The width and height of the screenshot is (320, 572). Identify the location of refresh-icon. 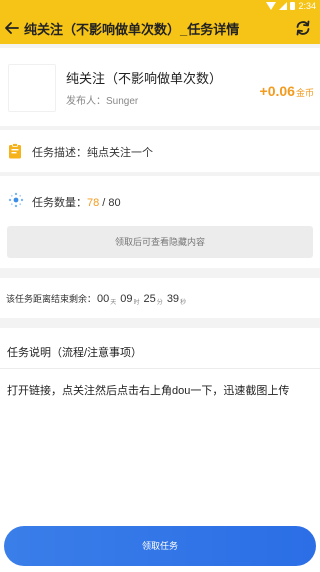
(303, 28).